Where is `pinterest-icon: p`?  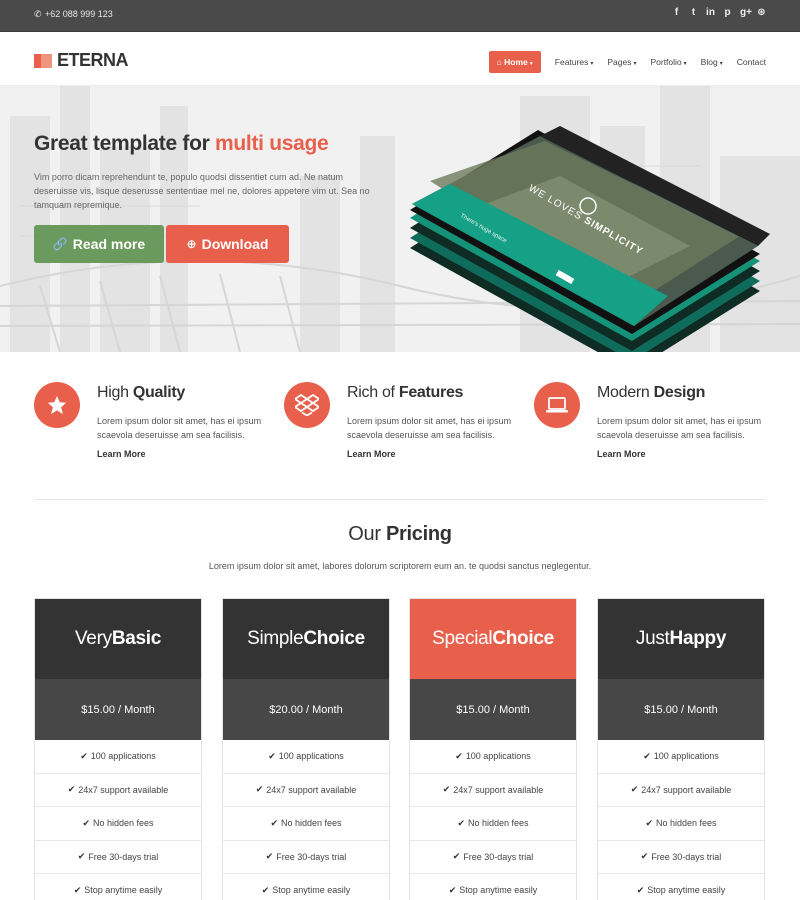 pinterest-icon: p is located at coordinates (727, 12).